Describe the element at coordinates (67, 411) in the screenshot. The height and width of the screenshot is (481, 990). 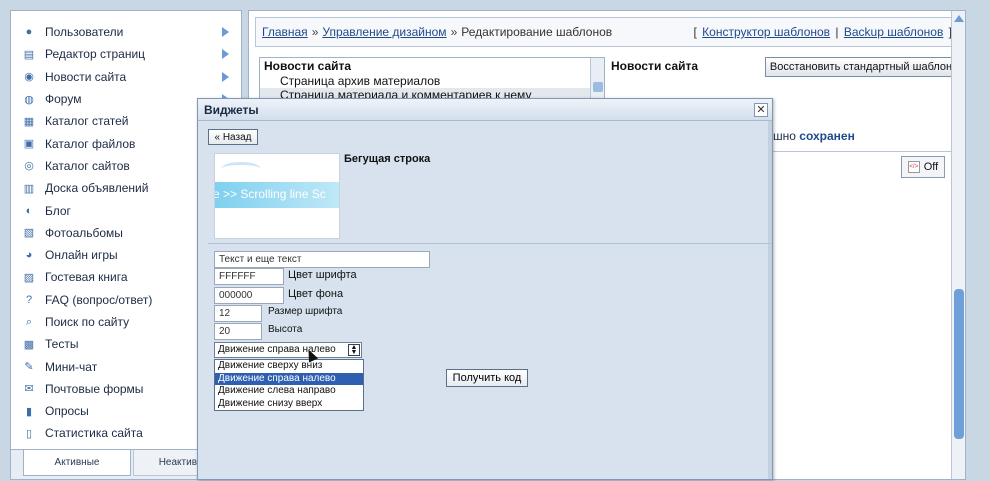
I see `sidebar-item-label: Опросы` at that location.